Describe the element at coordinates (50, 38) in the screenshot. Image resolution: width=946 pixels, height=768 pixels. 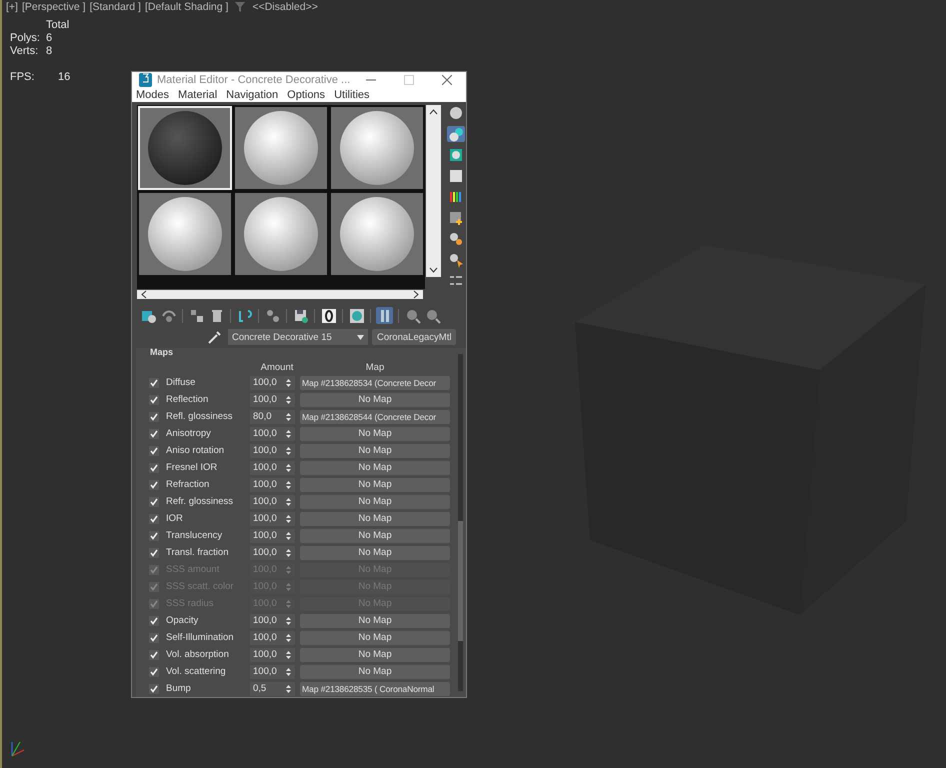
I see `stat-value: 6` at that location.